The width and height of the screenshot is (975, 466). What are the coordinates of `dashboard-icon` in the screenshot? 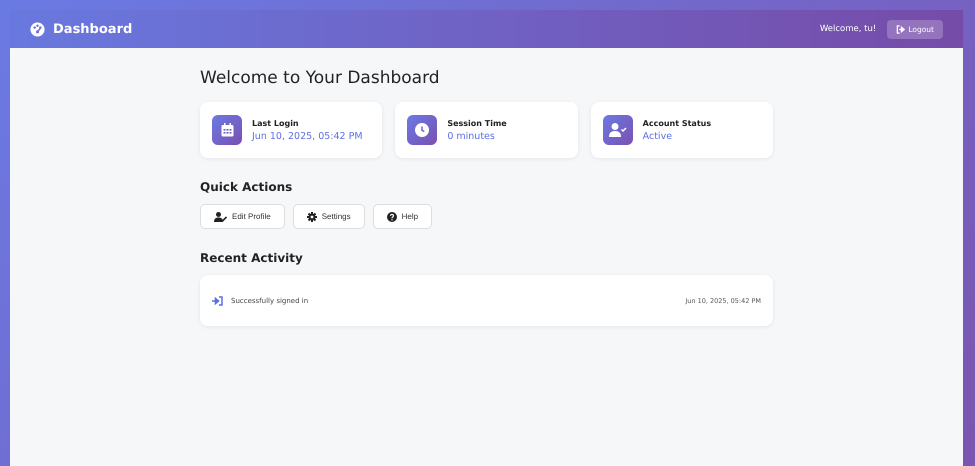 It's located at (37, 29).